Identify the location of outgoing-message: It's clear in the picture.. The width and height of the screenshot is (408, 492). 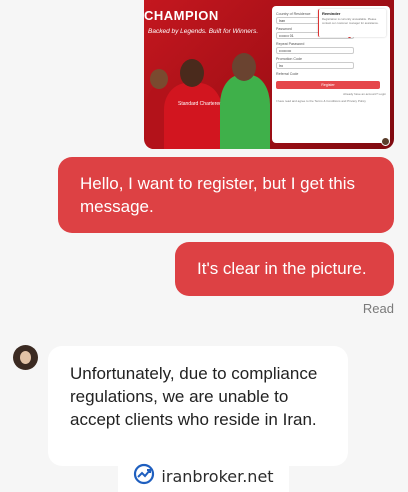
(284, 269).